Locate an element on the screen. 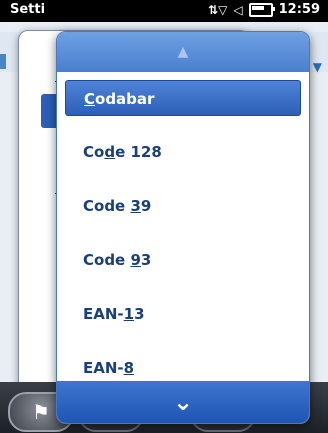 This screenshot has width=328, height=433. chevron-up-icon: ▲ is located at coordinates (183, 52).